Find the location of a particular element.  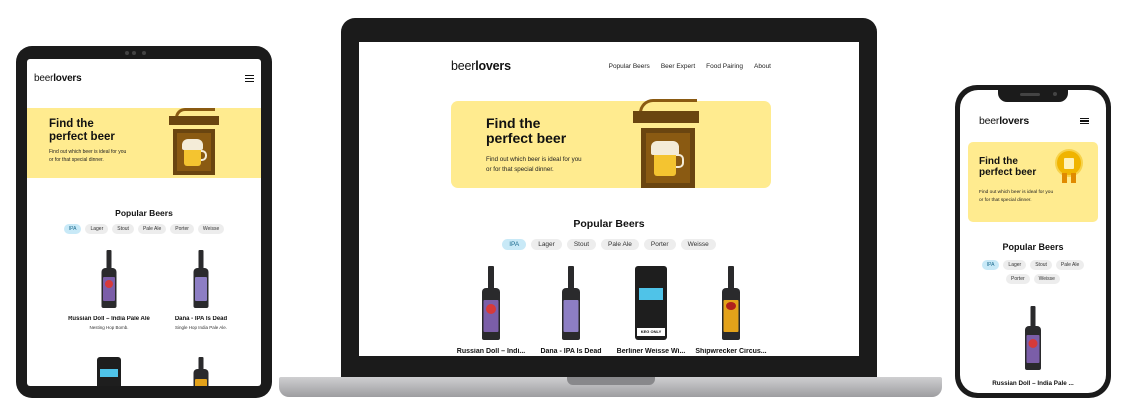

phone-notch is located at coordinates (1033, 95).